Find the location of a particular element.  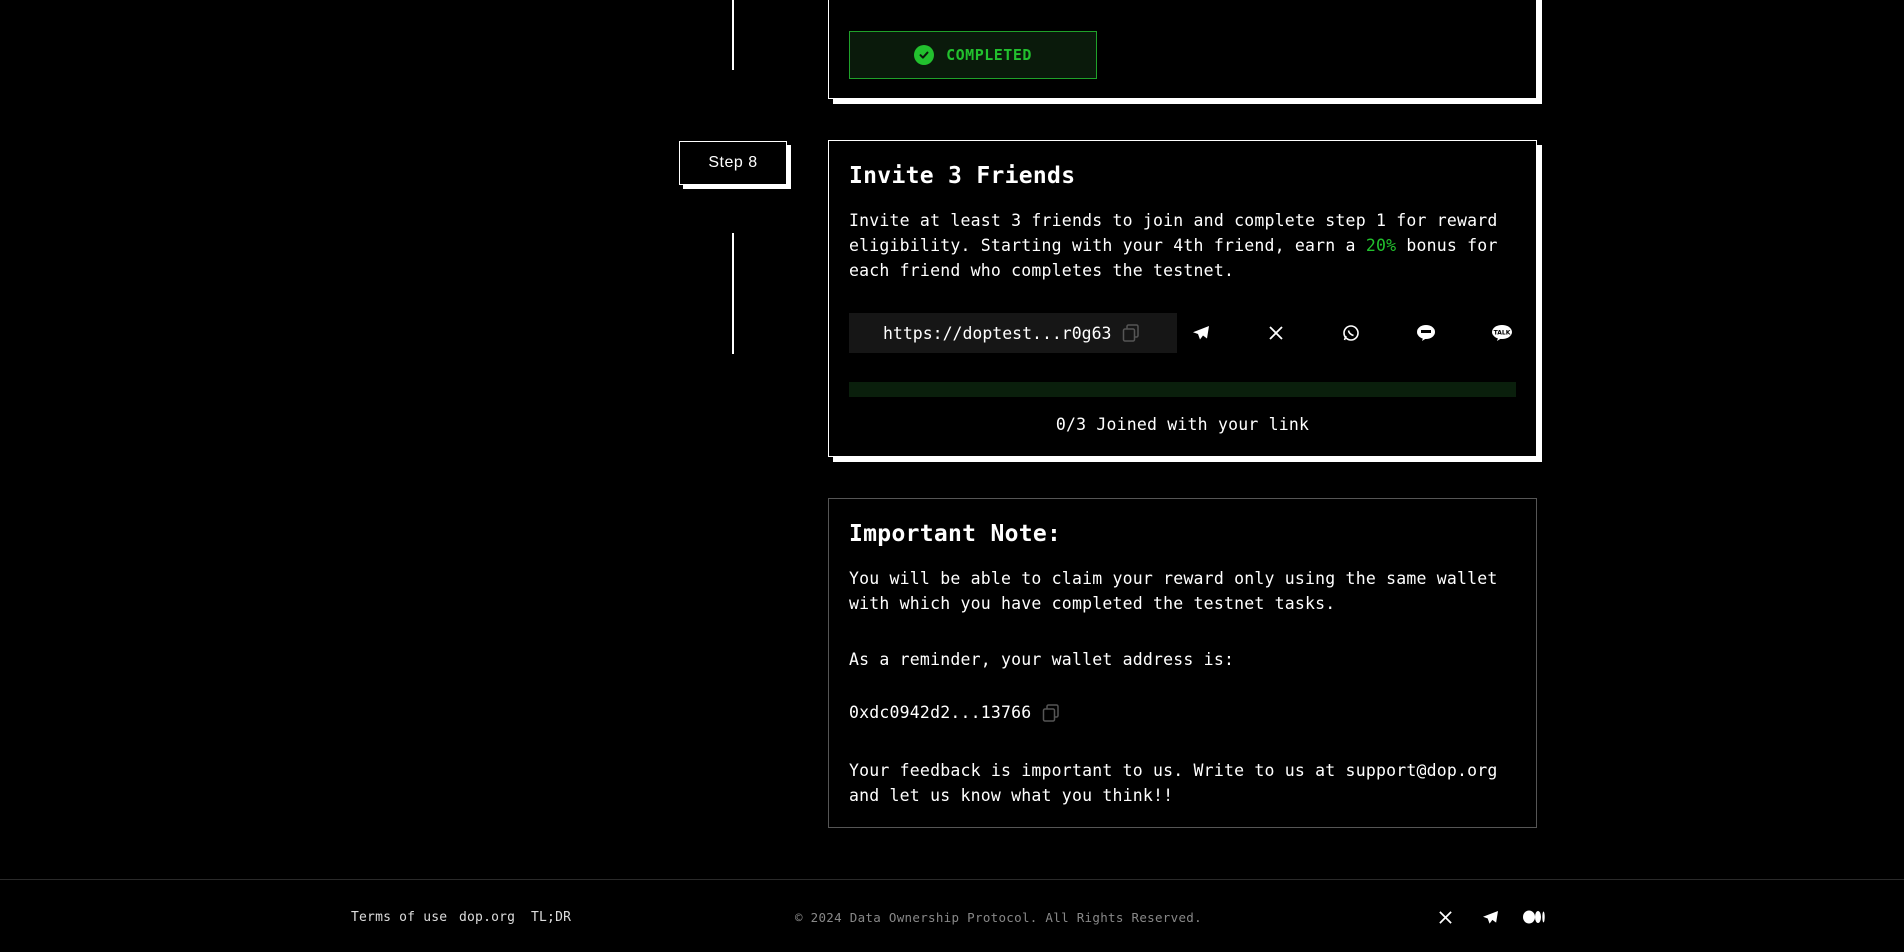

note-text-2: As a reminder, your wallet address is: is located at coordinates (1042, 659).